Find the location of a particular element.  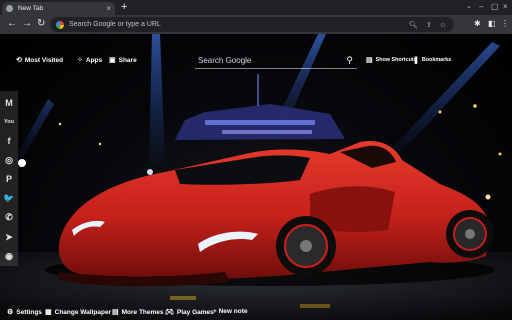

show-shortcuts-label: Show Shortcuts is located at coordinates (396, 60).